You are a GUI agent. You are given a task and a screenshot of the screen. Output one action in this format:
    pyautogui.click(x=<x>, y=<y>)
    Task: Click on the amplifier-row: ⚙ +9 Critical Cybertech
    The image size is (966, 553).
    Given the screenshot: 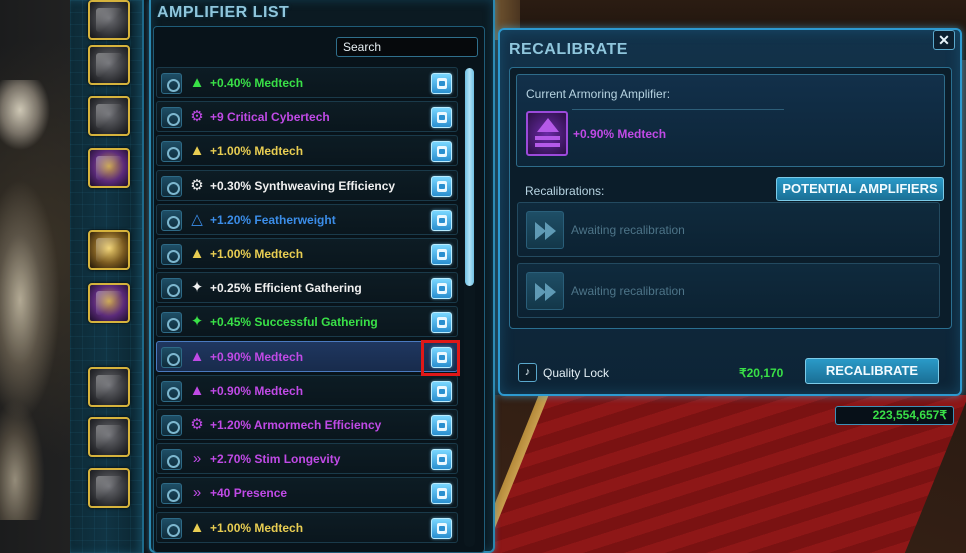 What is the action you would take?
    pyautogui.click(x=307, y=117)
    